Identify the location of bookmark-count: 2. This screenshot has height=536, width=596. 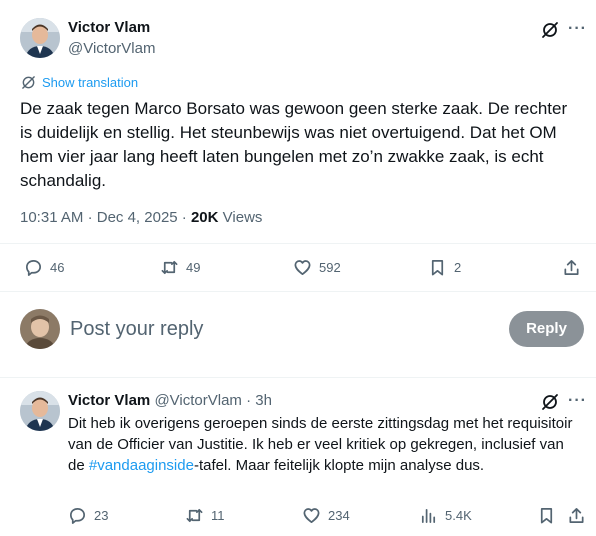
(458, 267).